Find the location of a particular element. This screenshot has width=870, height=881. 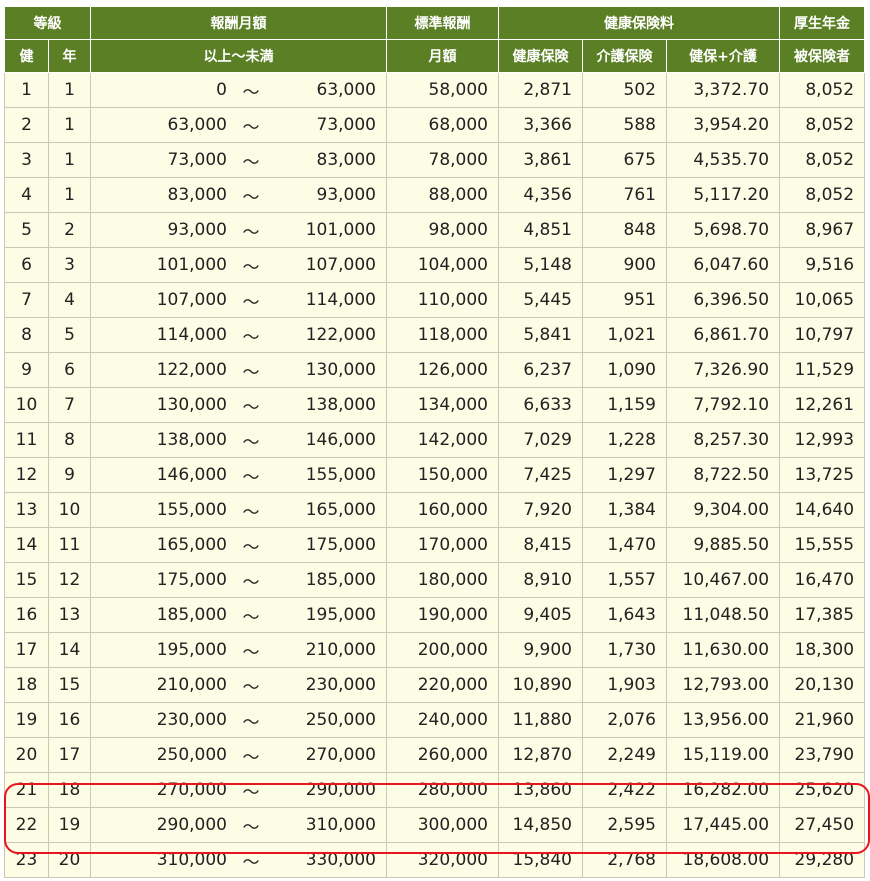

cell-health: 9,900 is located at coordinates (540, 650).